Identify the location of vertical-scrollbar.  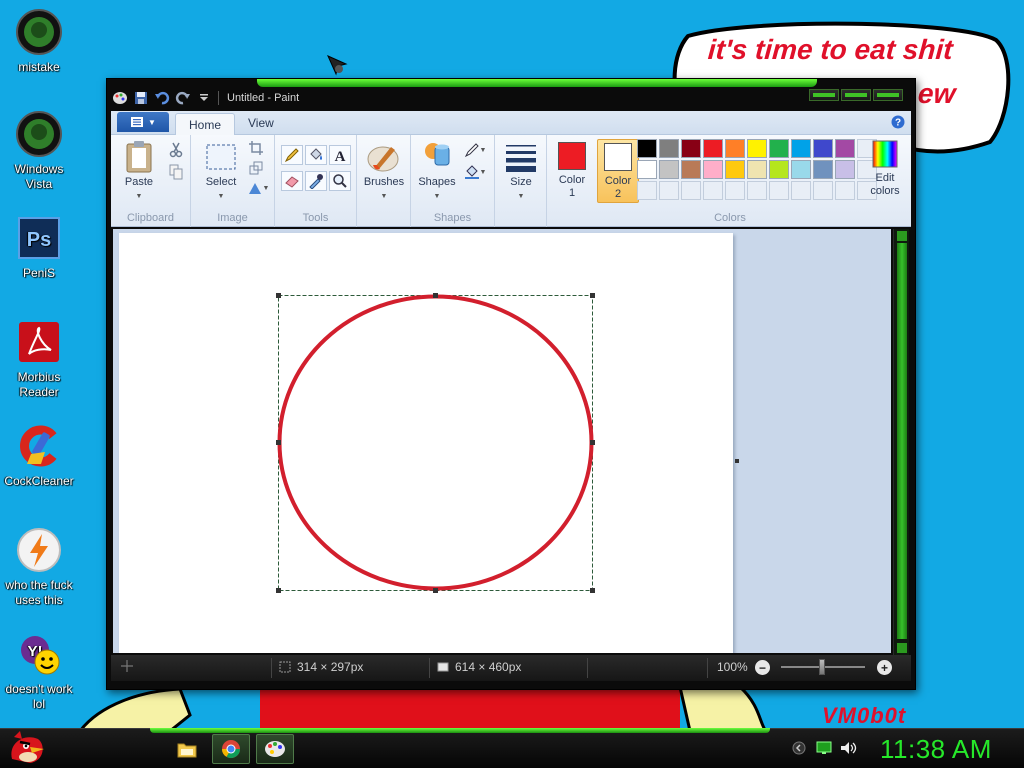
(901, 442).